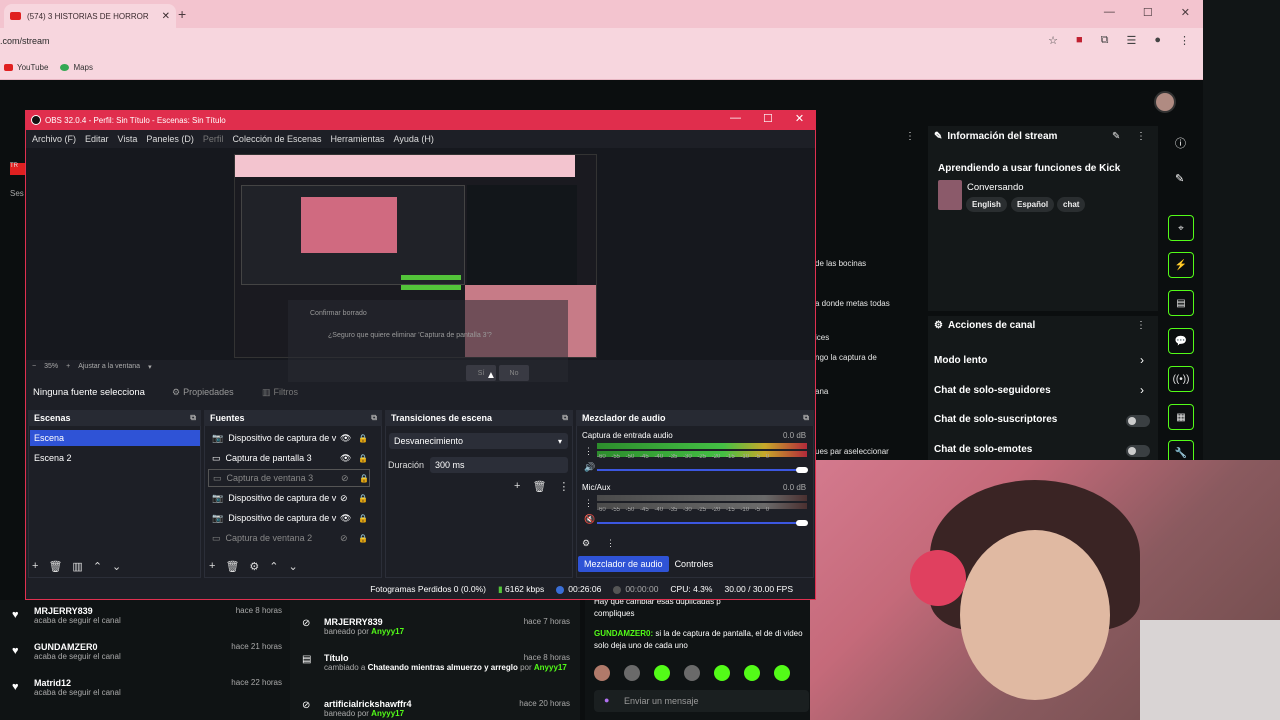  What do you see at coordinates (986, 204) in the screenshot?
I see `tag-english: English` at bounding box center [986, 204].